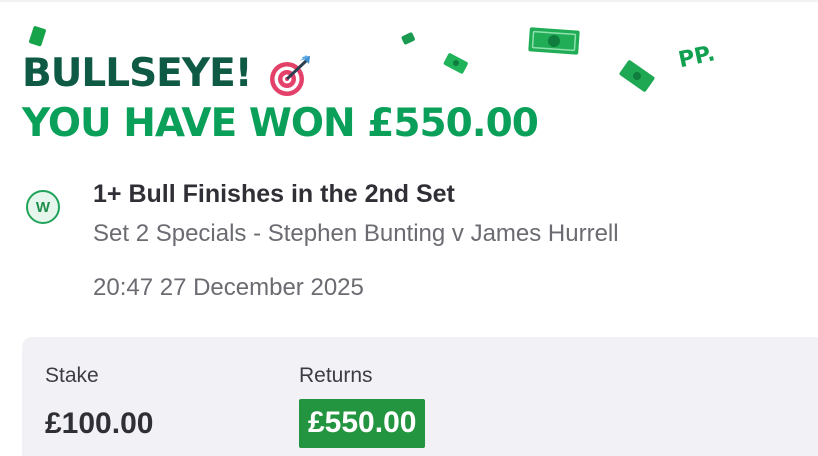  What do you see at coordinates (409, 1) in the screenshot?
I see `top-divider` at bounding box center [409, 1].